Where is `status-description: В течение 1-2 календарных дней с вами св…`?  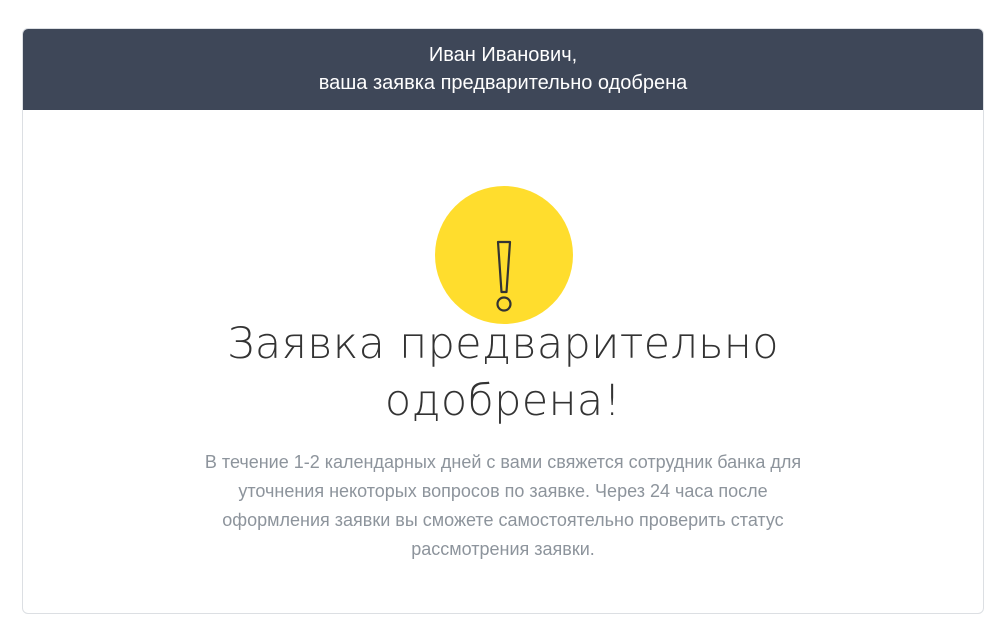
status-description: В течение 1-2 календарных дней с вами св… is located at coordinates (503, 505).